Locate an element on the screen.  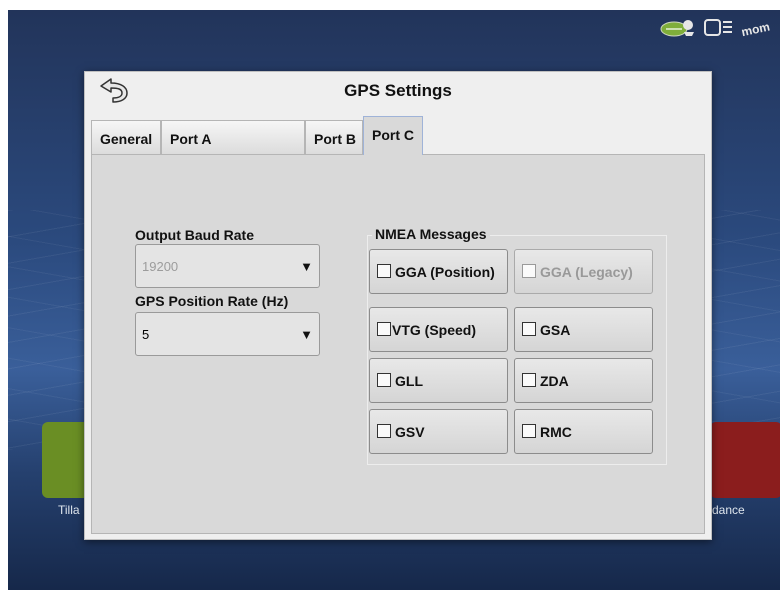
tab-port-b: Port B is located at coordinates (334, 137).